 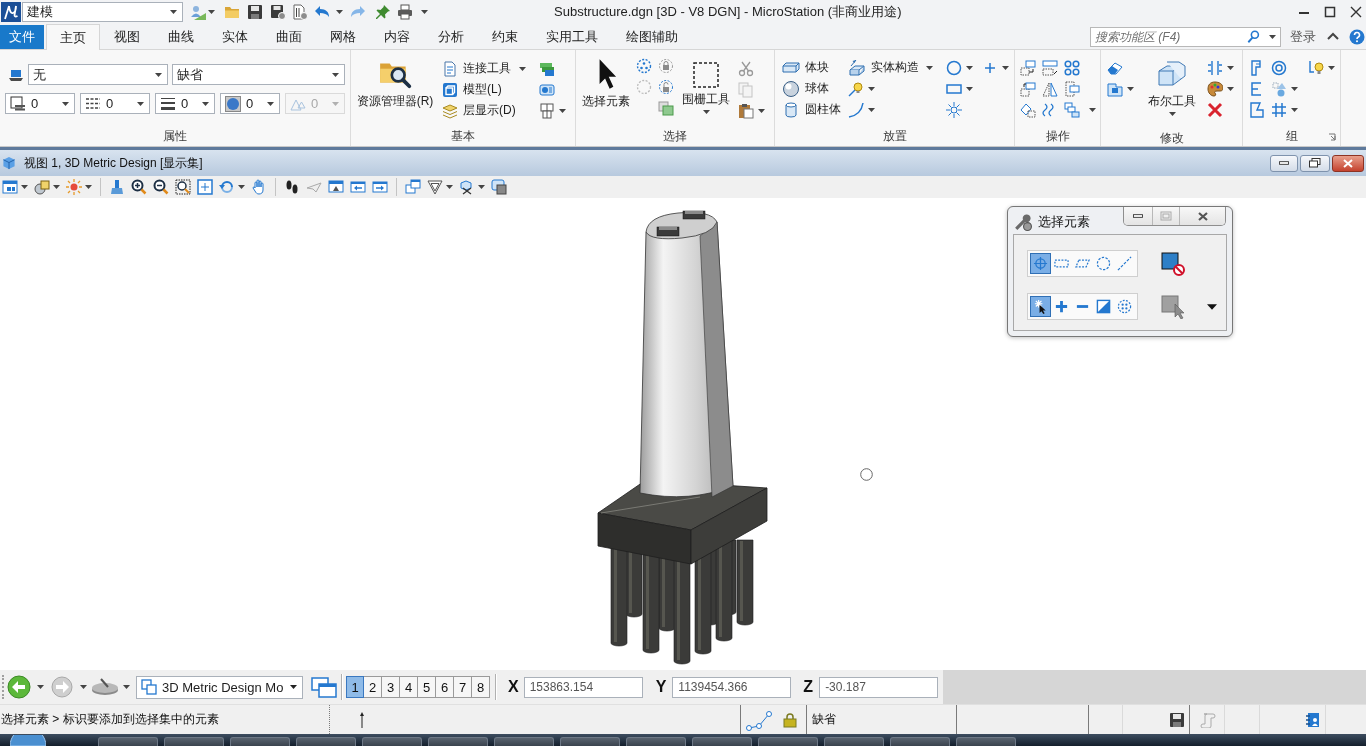 I want to click on footprints-icon, so click(x=292, y=187).